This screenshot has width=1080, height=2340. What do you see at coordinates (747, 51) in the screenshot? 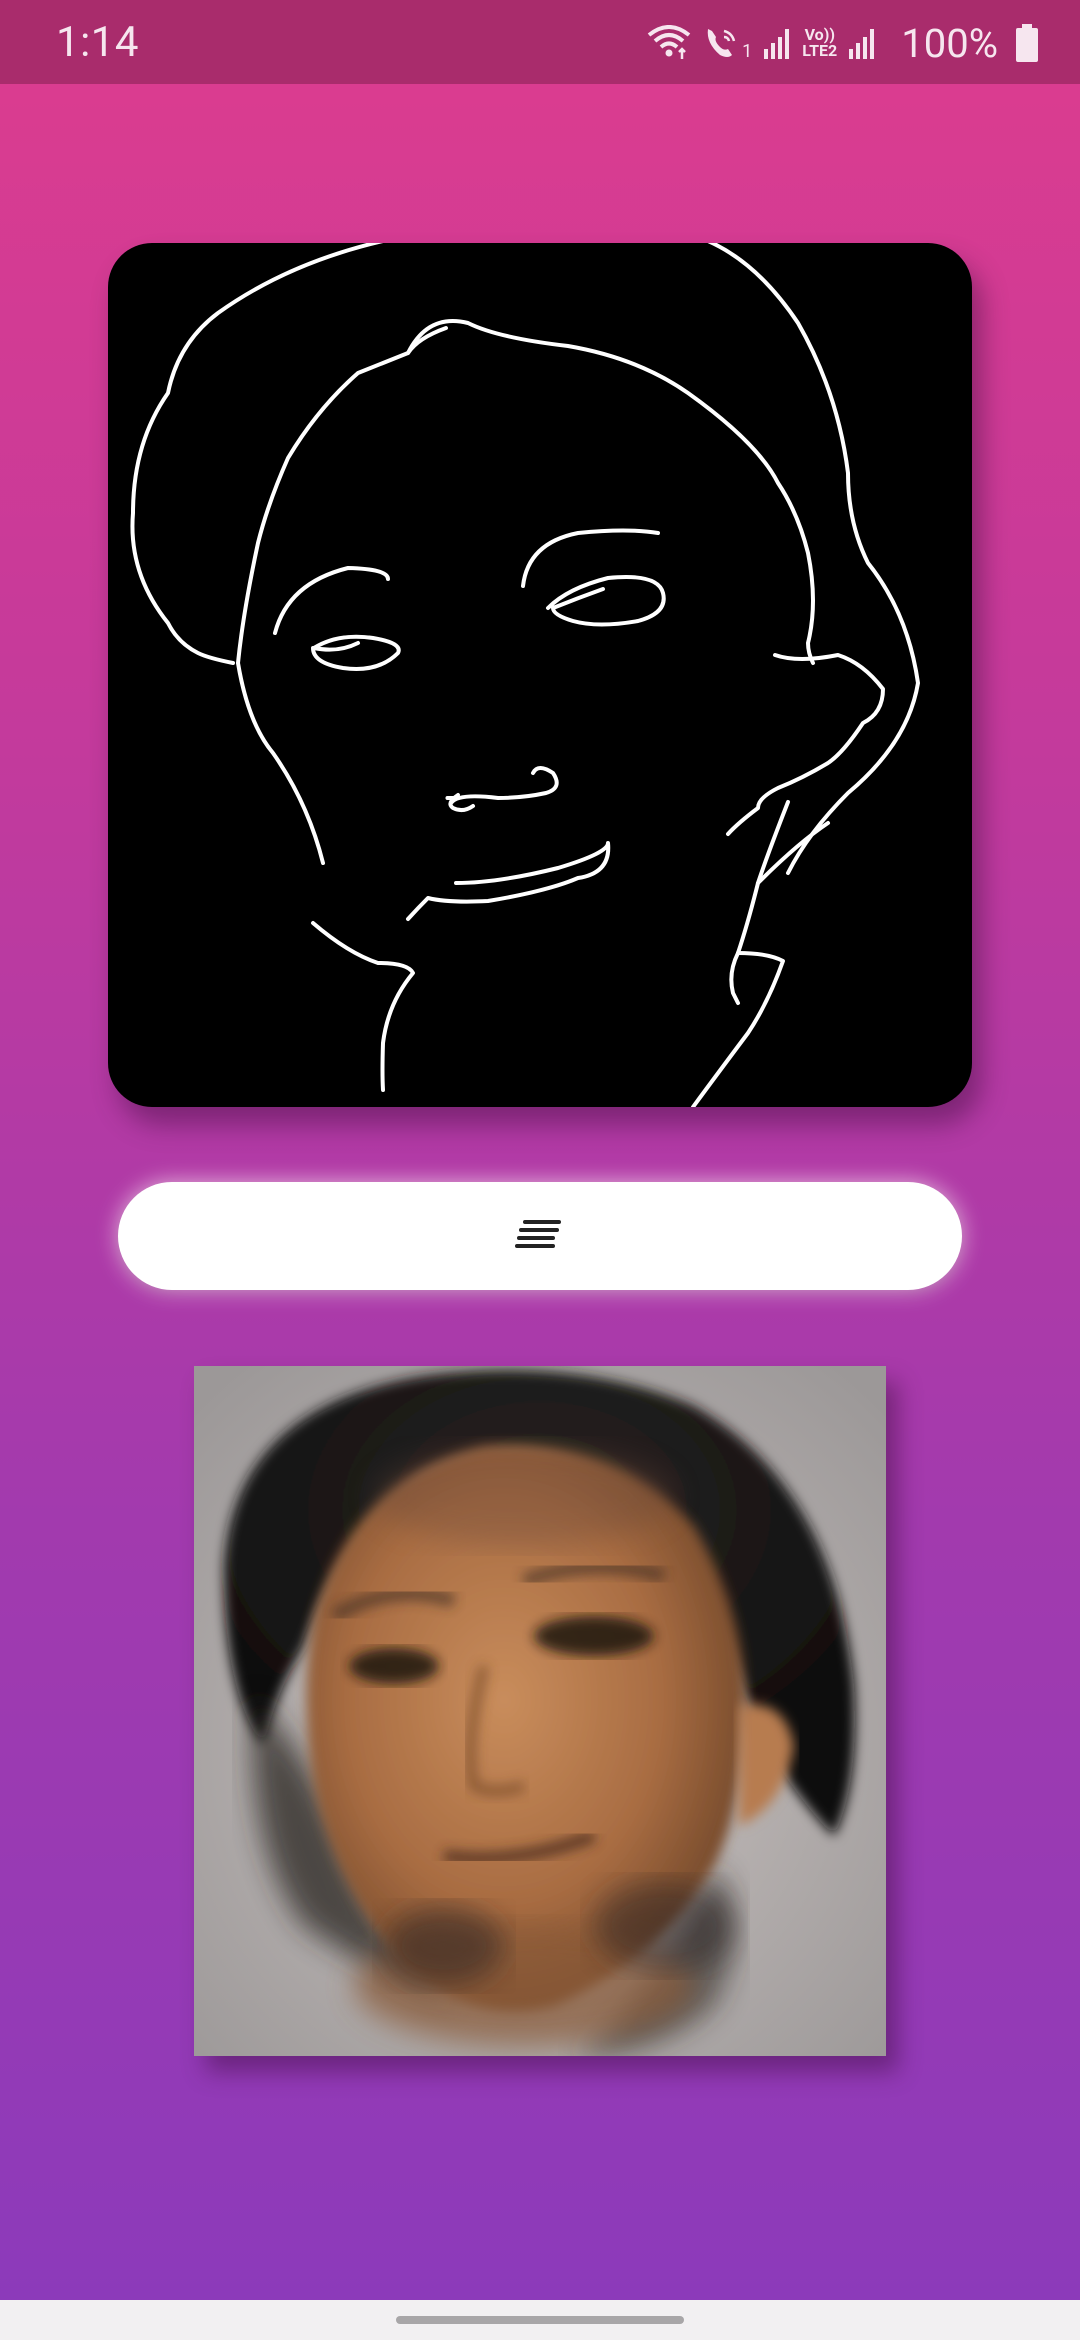
I see `call-sim-number: 1` at bounding box center [747, 51].